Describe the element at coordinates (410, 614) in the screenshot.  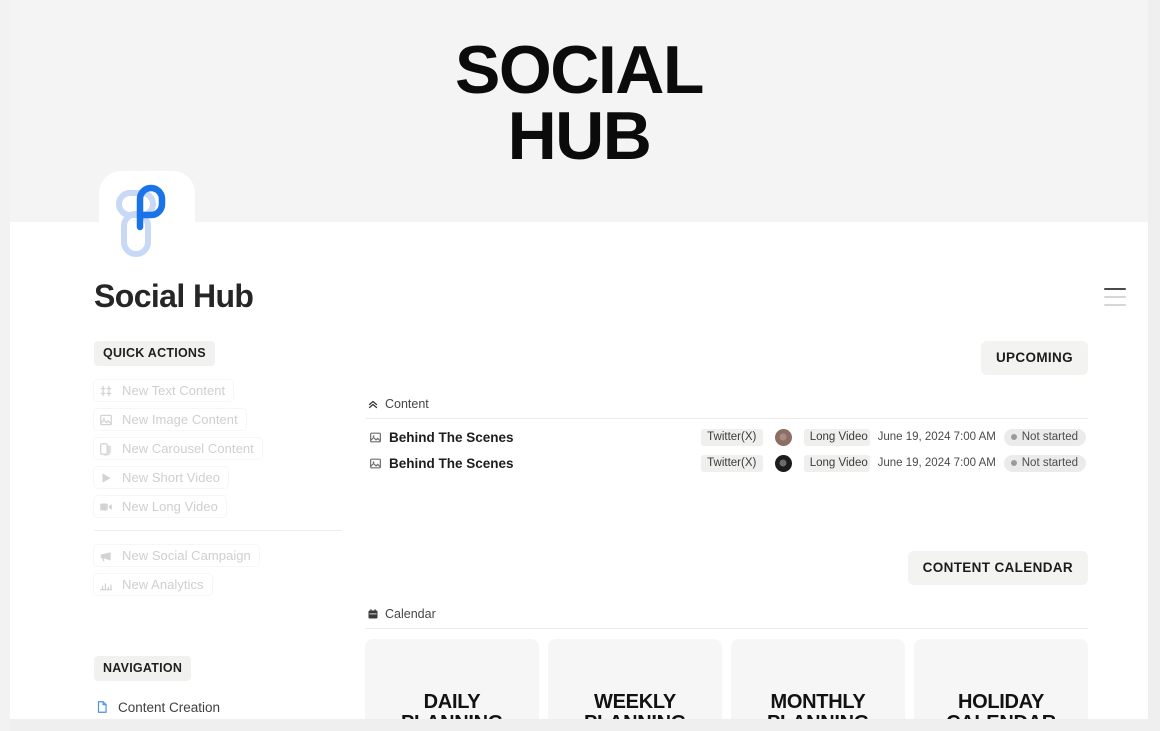
I see `calendar-database-title: Calendar` at that location.